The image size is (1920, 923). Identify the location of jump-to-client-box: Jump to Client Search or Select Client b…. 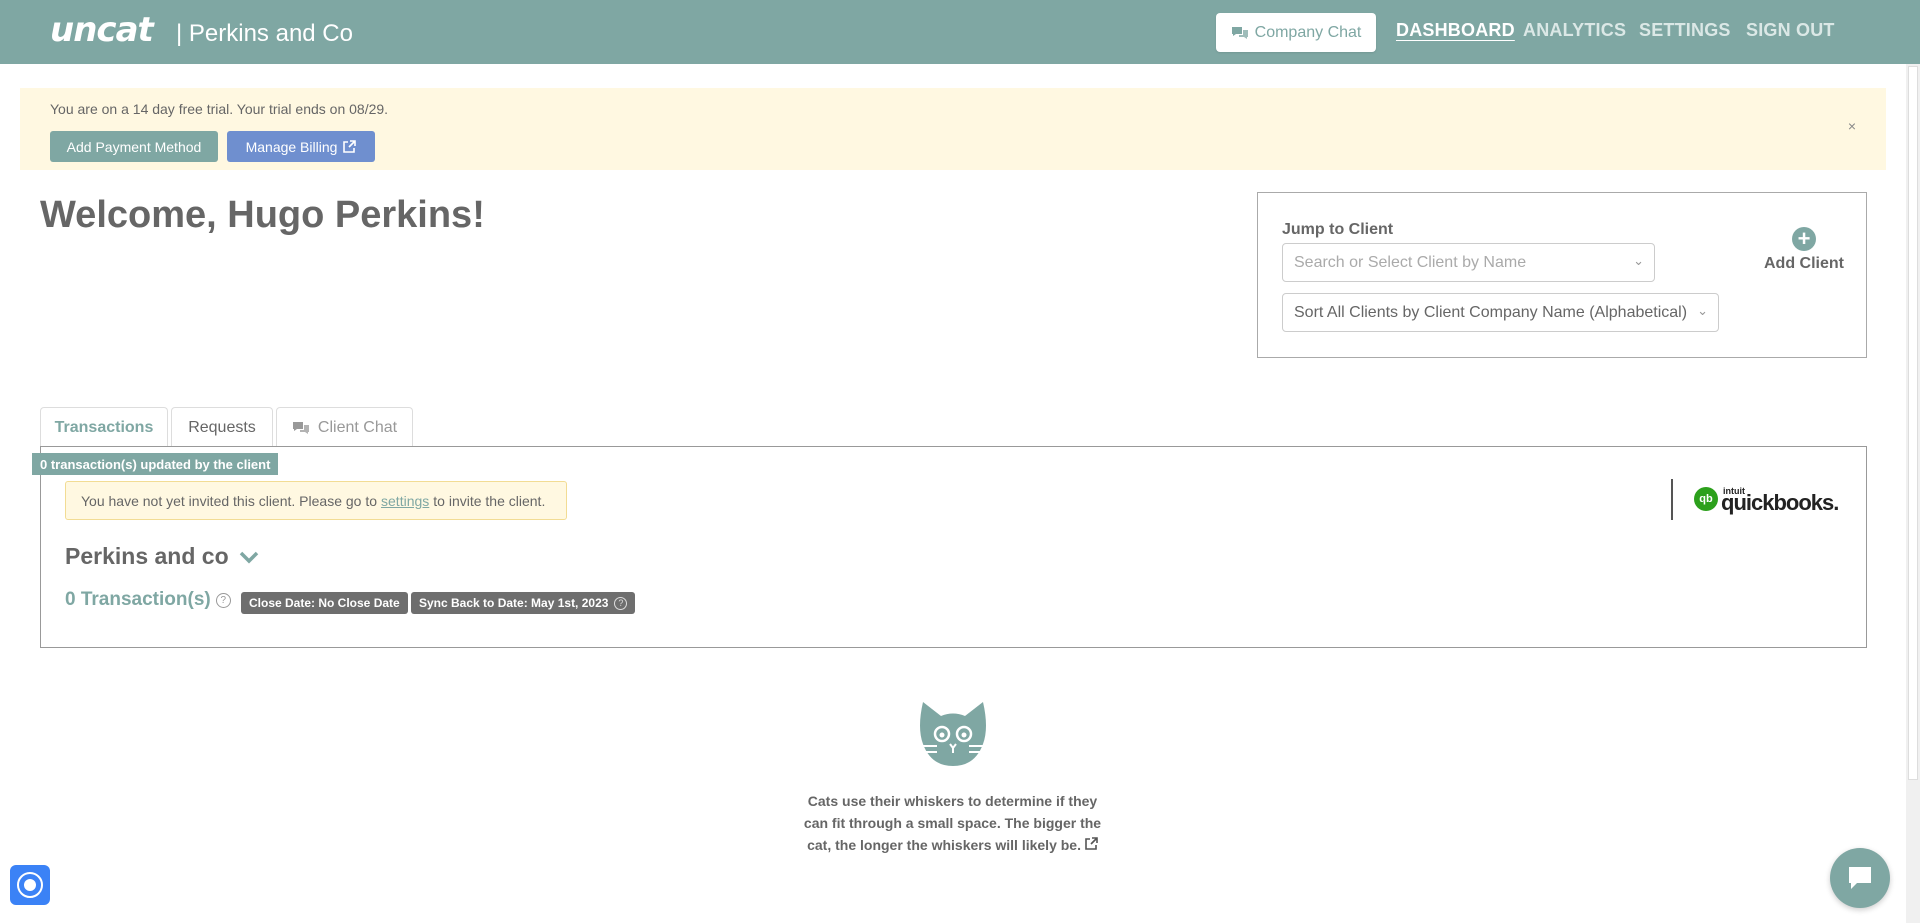
(1562, 275).